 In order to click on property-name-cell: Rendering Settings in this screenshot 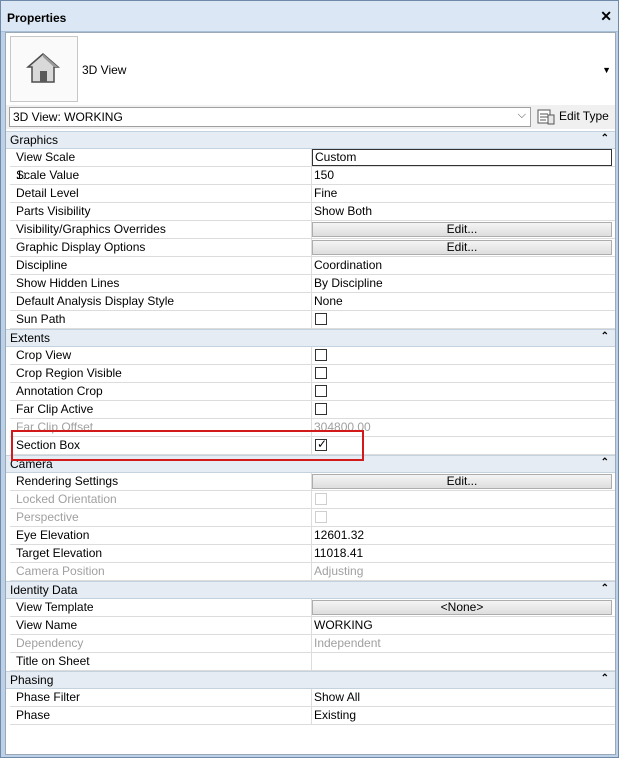, I will do `click(161, 482)`.